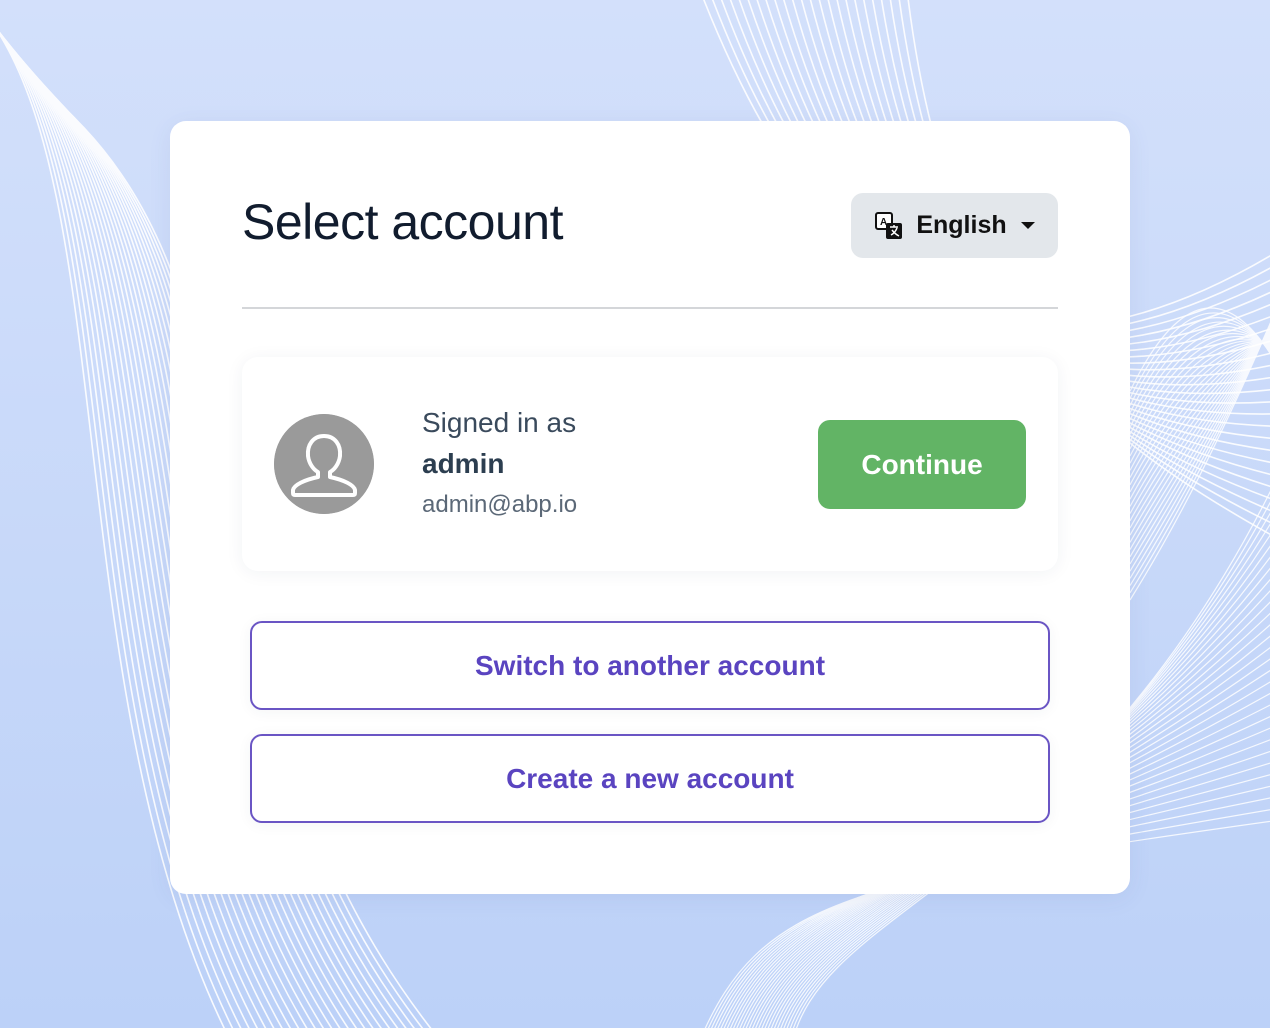 The height and width of the screenshot is (1028, 1270). I want to click on switch-account-button: Switch to another account, so click(650, 665).